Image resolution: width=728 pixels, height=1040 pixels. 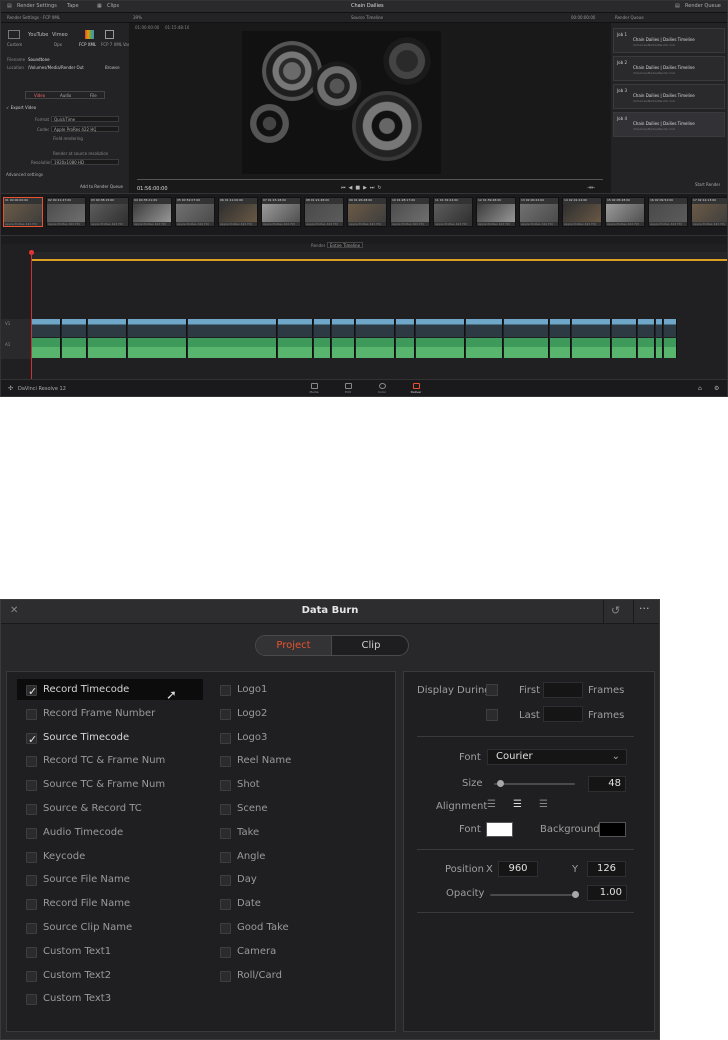 I want to click on clip-thumbnail: 08 01:21:48:00 Apple ProRes 422 HQ, so click(x=324, y=212).